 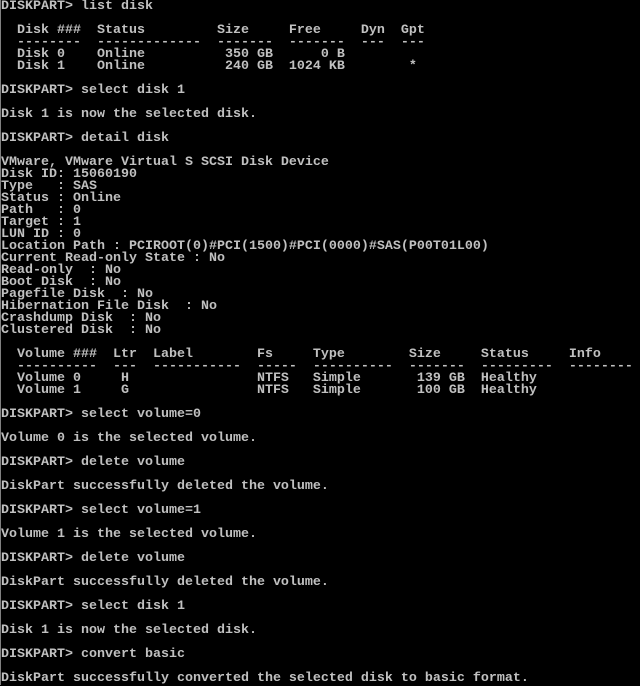 I want to click on output-line: Target : 1, so click(x=41, y=222).